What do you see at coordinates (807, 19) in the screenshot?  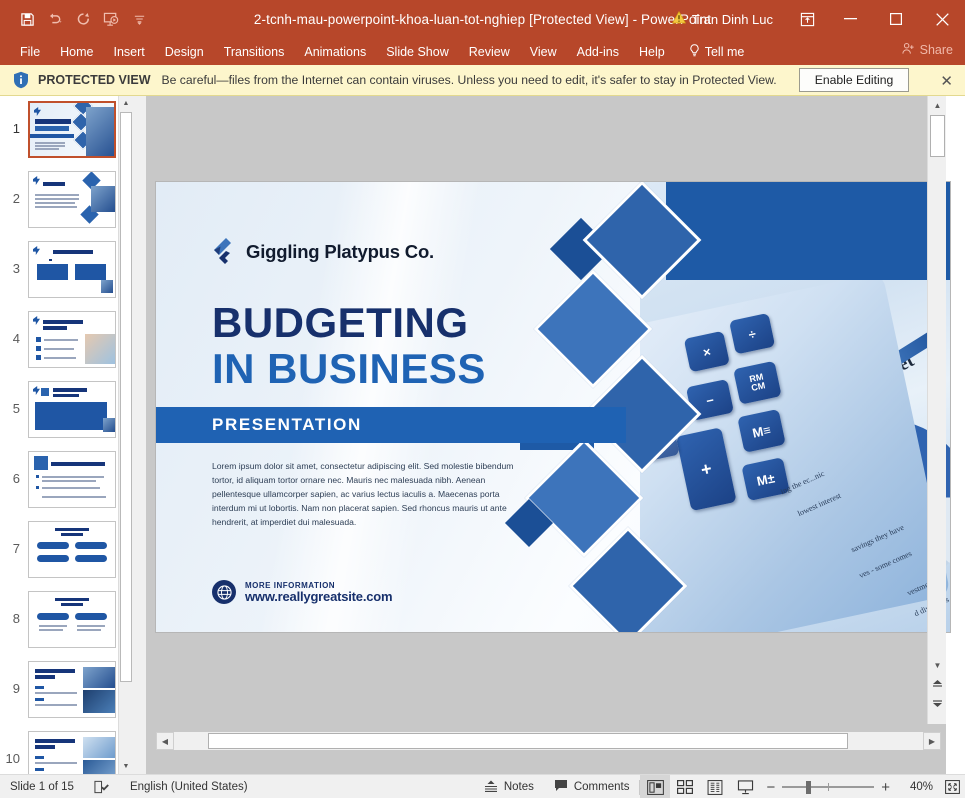 I see `ribbon-display-options-icon` at bounding box center [807, 19].